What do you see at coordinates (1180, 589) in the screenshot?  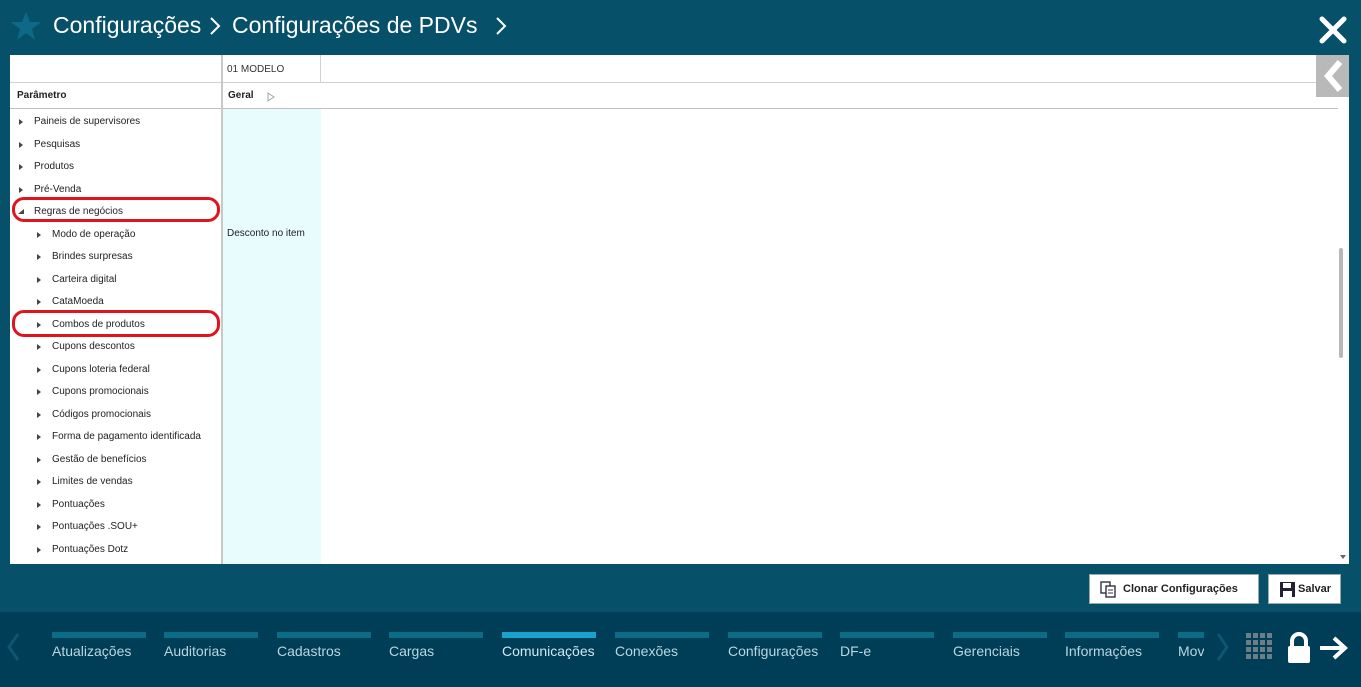 I see `clone-config-label: Clonar Configurações` at bounding box center [1180, 589].